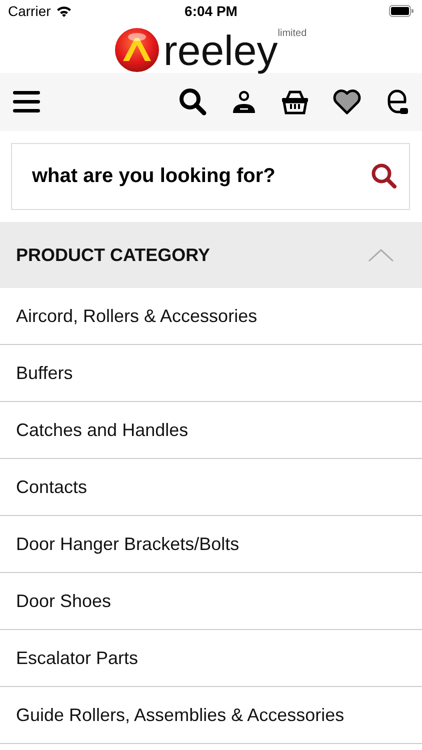  Describe the element at coordinates (64, 11) in the screenshot. I see `wifi-icon` at that location.